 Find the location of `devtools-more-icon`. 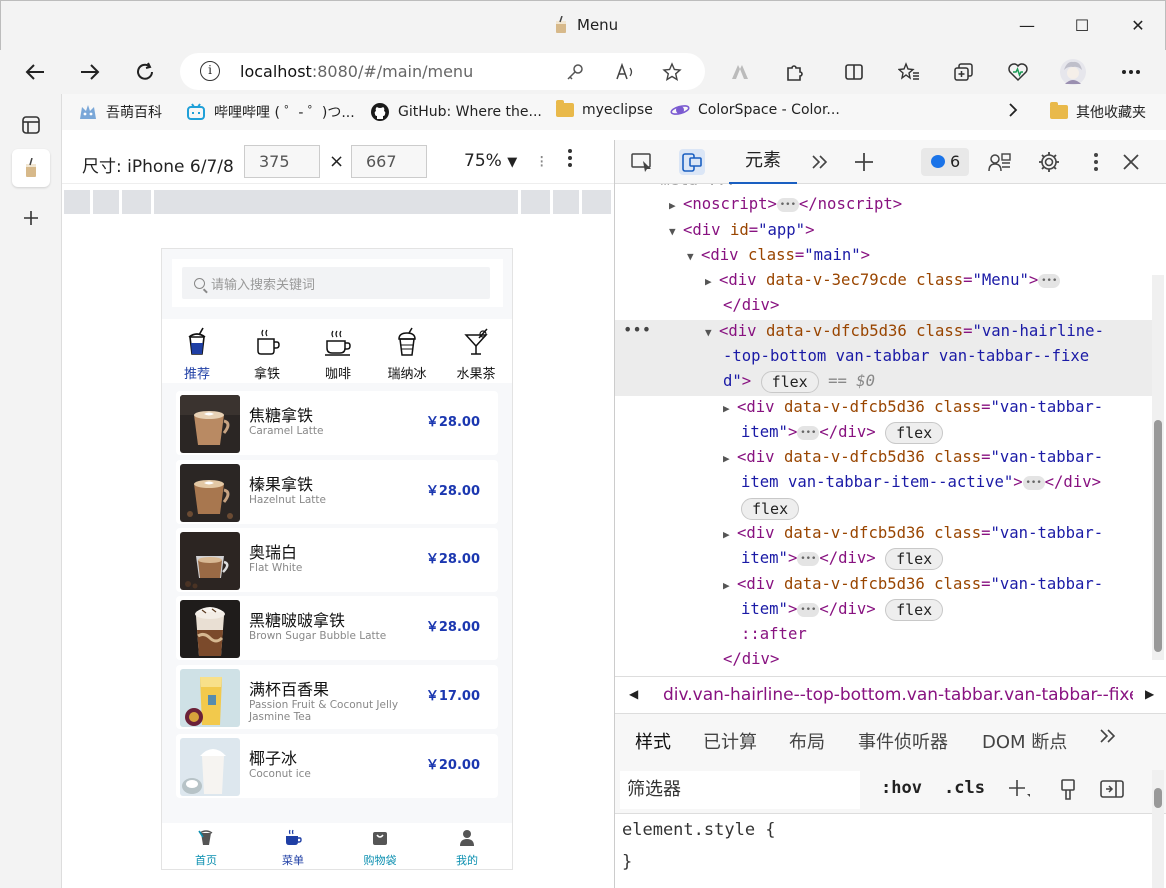

devtools-more-icon is located at coordinates (1096, 162).